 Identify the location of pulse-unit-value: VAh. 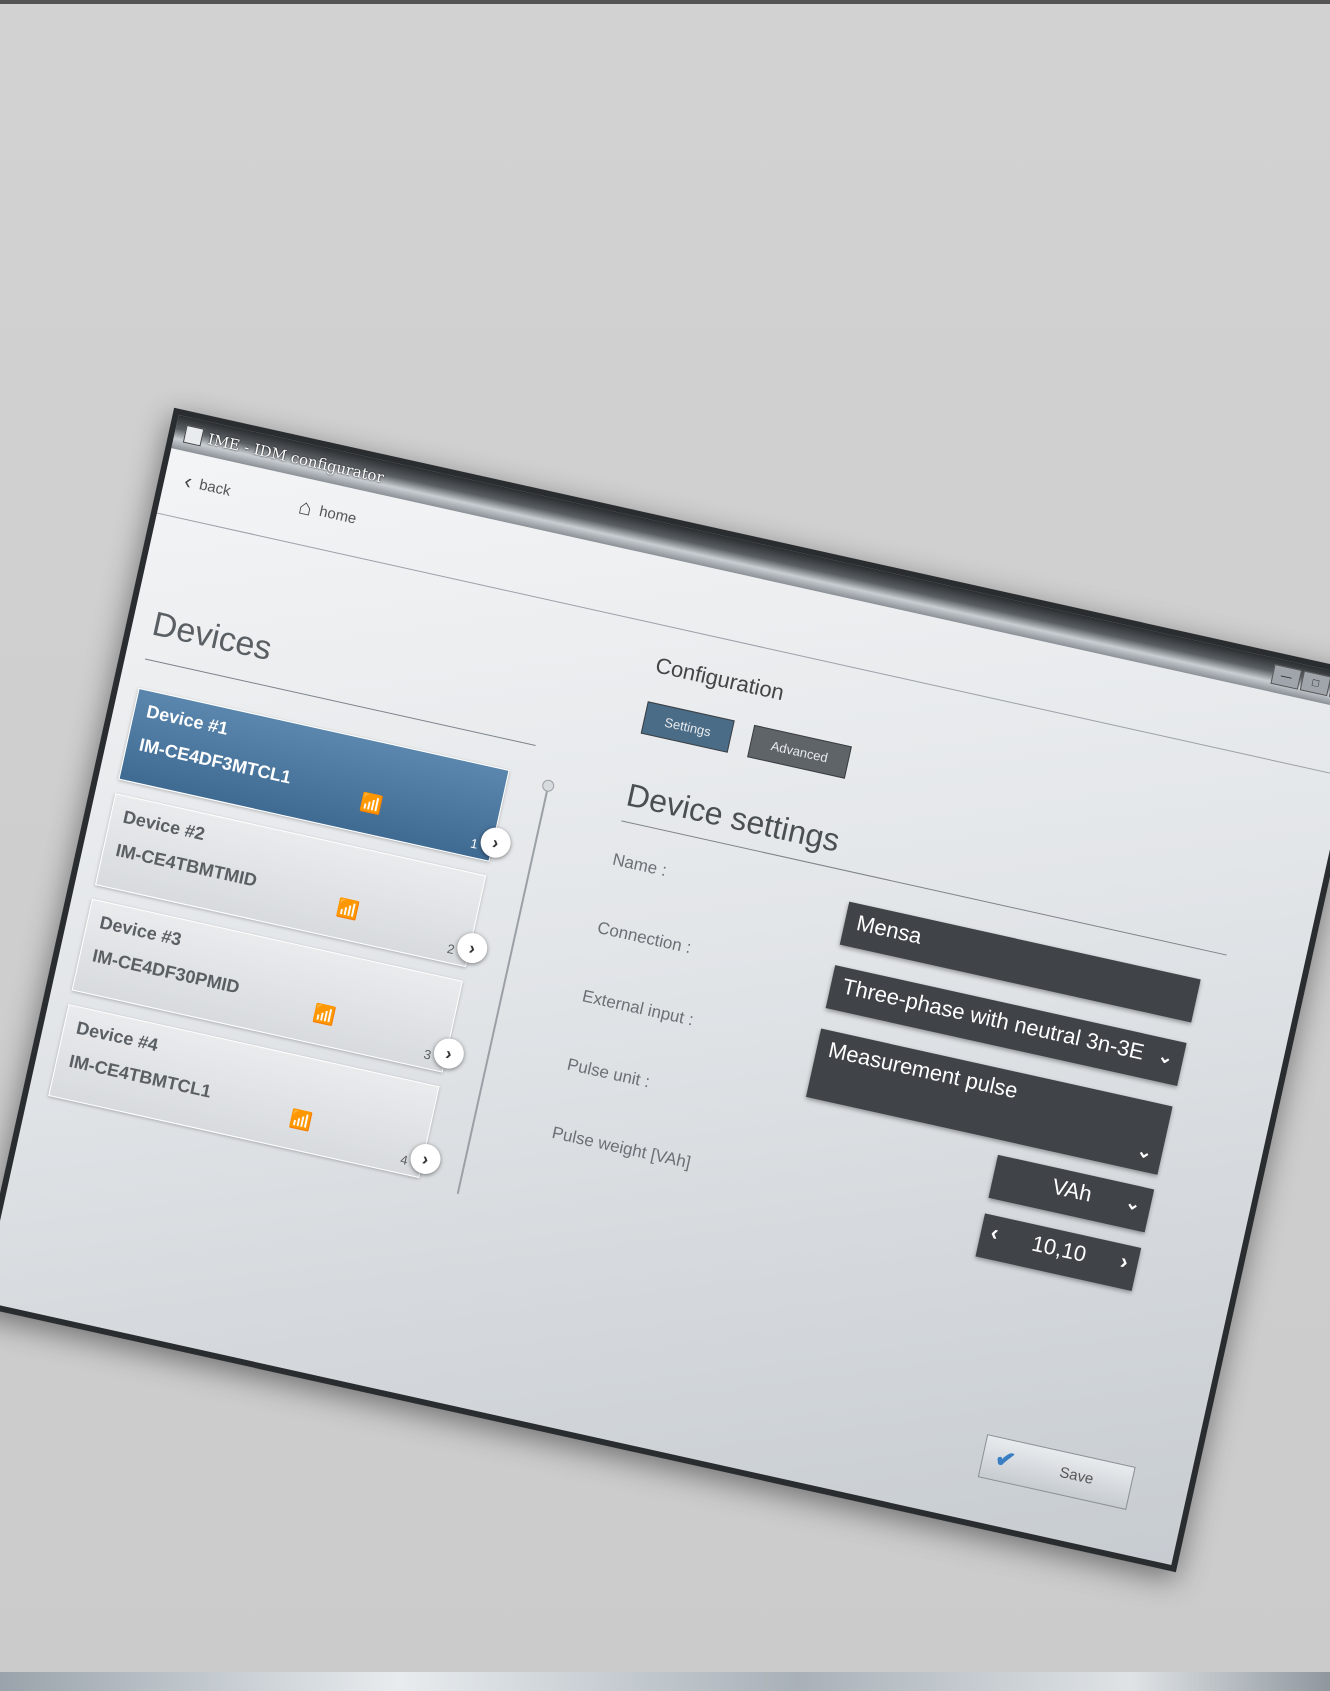
(1072, 1190).